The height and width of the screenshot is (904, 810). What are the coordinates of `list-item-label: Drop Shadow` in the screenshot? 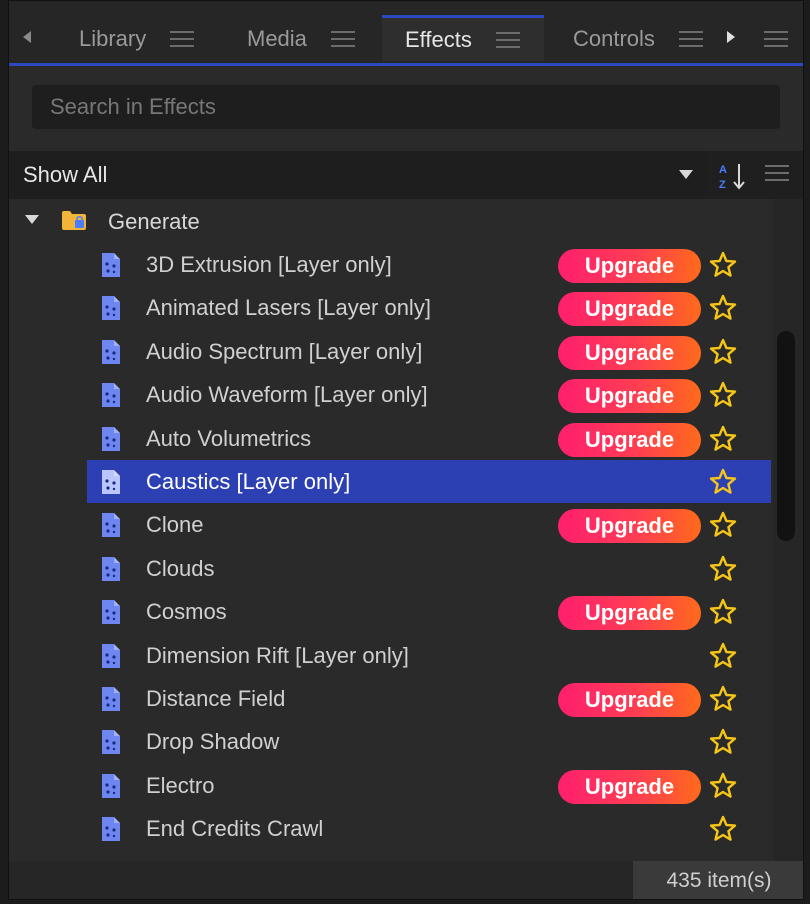 It's located at (213, 742).